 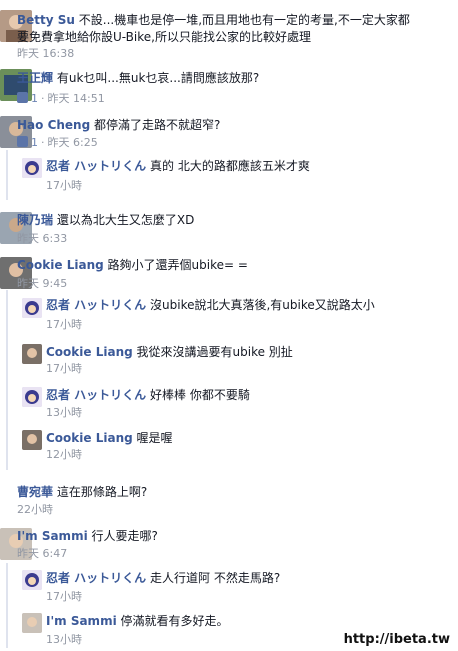 I want to click on comment-timestamp: 昨天 6:33, so click(x=42, y=239).